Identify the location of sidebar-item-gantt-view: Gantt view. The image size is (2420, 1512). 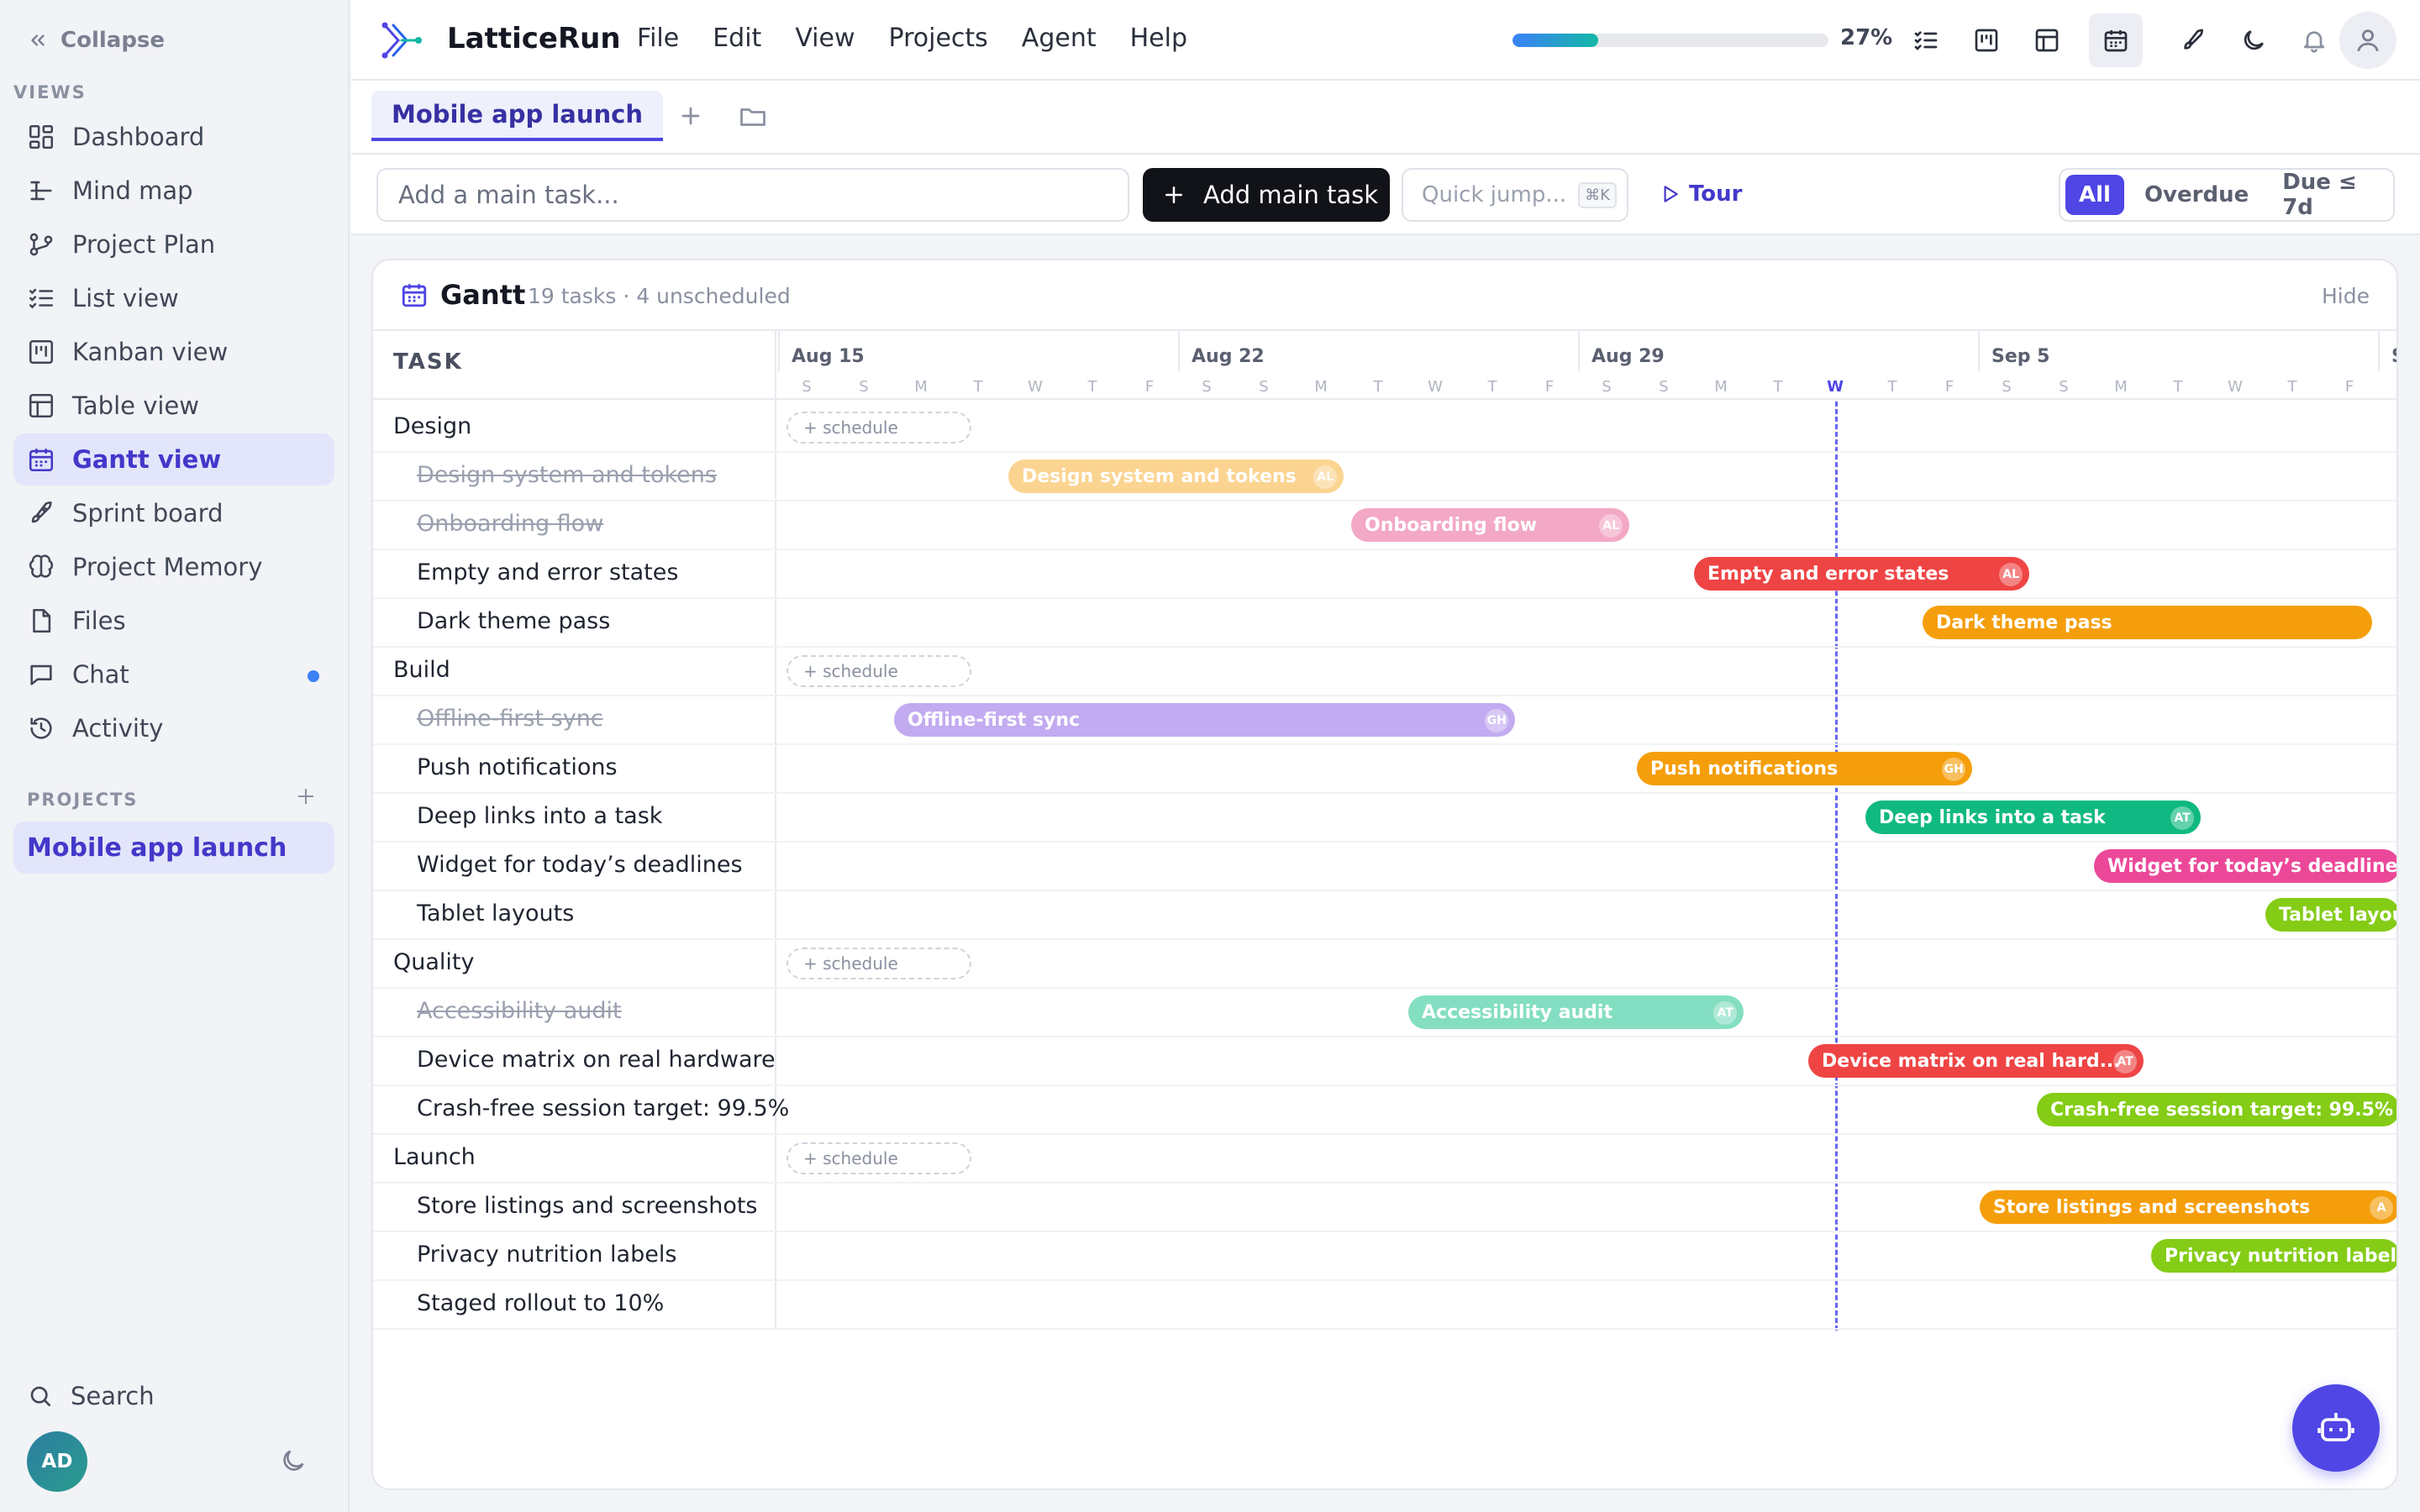
(173, 459).